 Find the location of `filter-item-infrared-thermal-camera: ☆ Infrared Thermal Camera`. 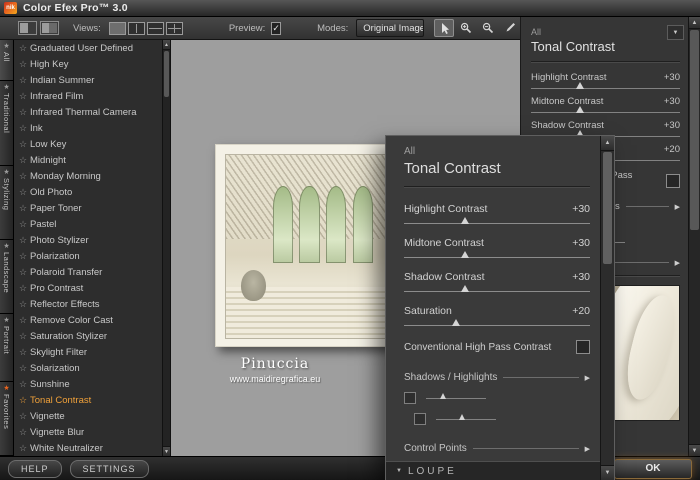

filter-item-infrared-thermal-camera: ☆ Infrared Thermal Camera is located at coordinates (88, 112).